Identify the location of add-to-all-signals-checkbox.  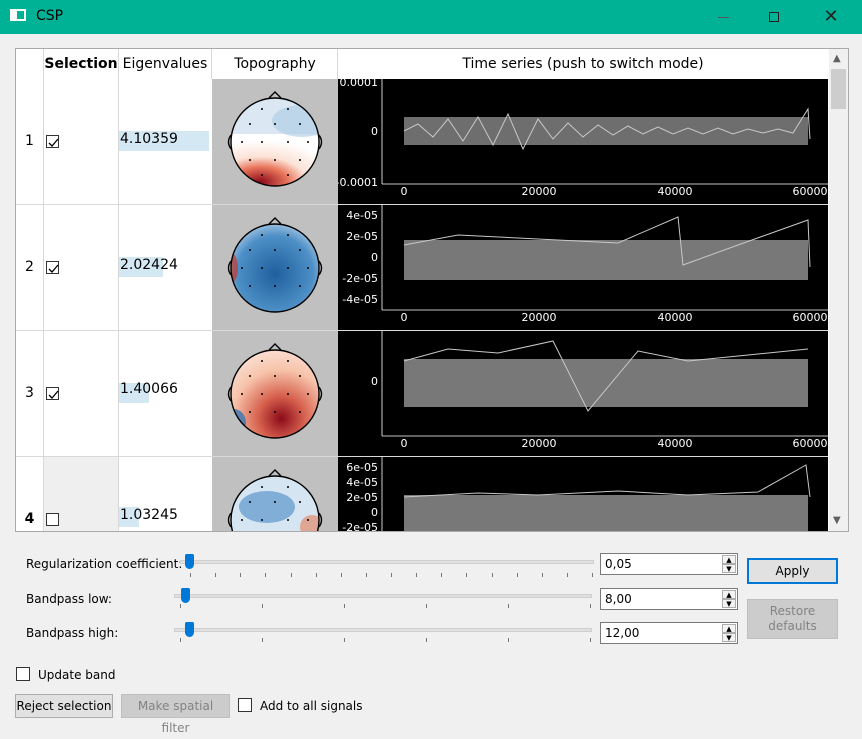
(245, 705).